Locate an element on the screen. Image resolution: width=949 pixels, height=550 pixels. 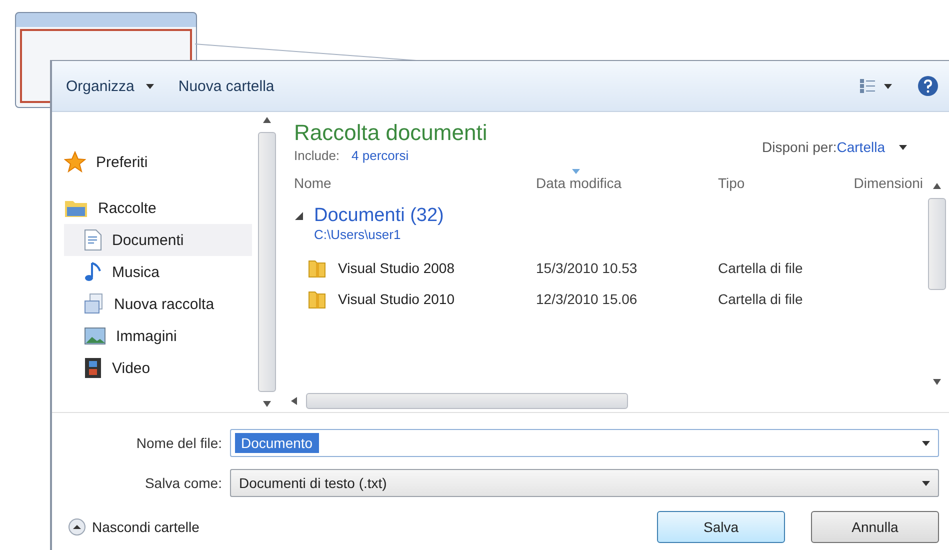
save-as-dropdown: Documenti di testo (.txt) is located at coordinates (584, 483).